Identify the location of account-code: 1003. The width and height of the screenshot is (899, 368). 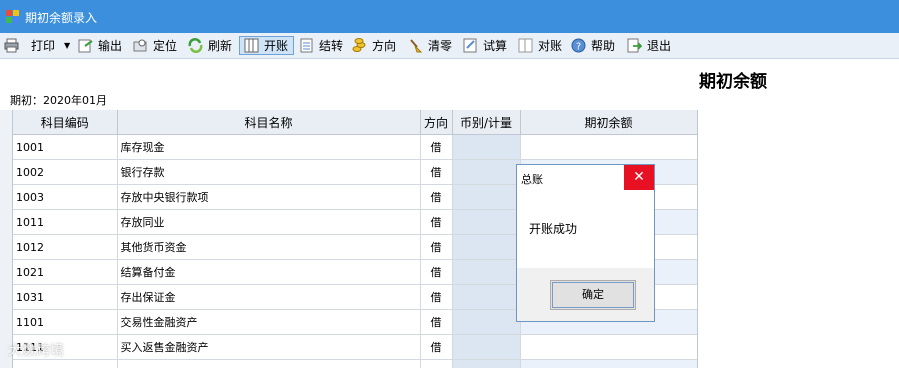
(65, 197).